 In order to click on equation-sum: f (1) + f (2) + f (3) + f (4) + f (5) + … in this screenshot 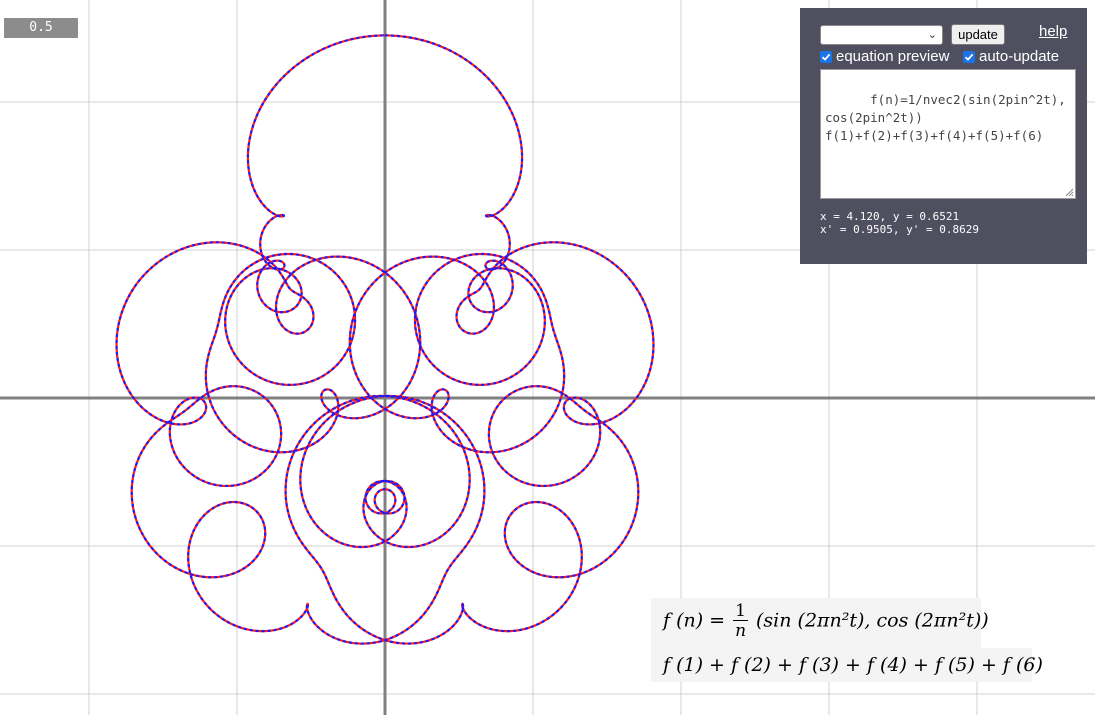, I will do `click(853, 665)`.